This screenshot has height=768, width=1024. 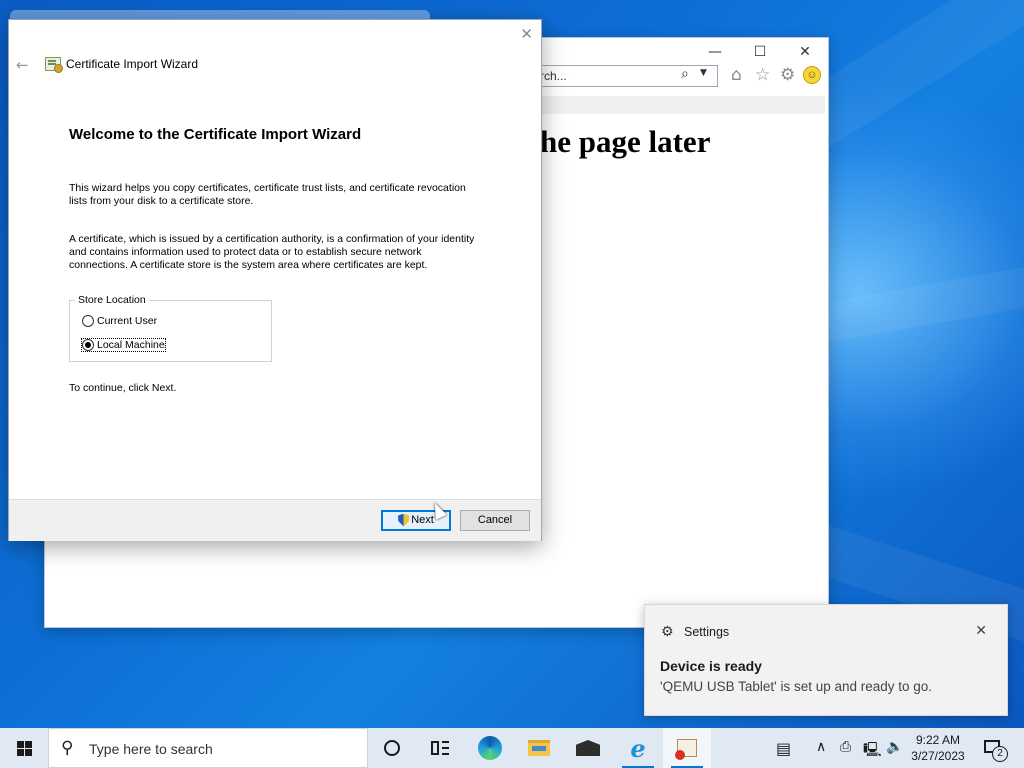 What do you see at coordinates (422, 520) in the screenshot?
I see `next-label: Next` at bounding box center [422, 520].